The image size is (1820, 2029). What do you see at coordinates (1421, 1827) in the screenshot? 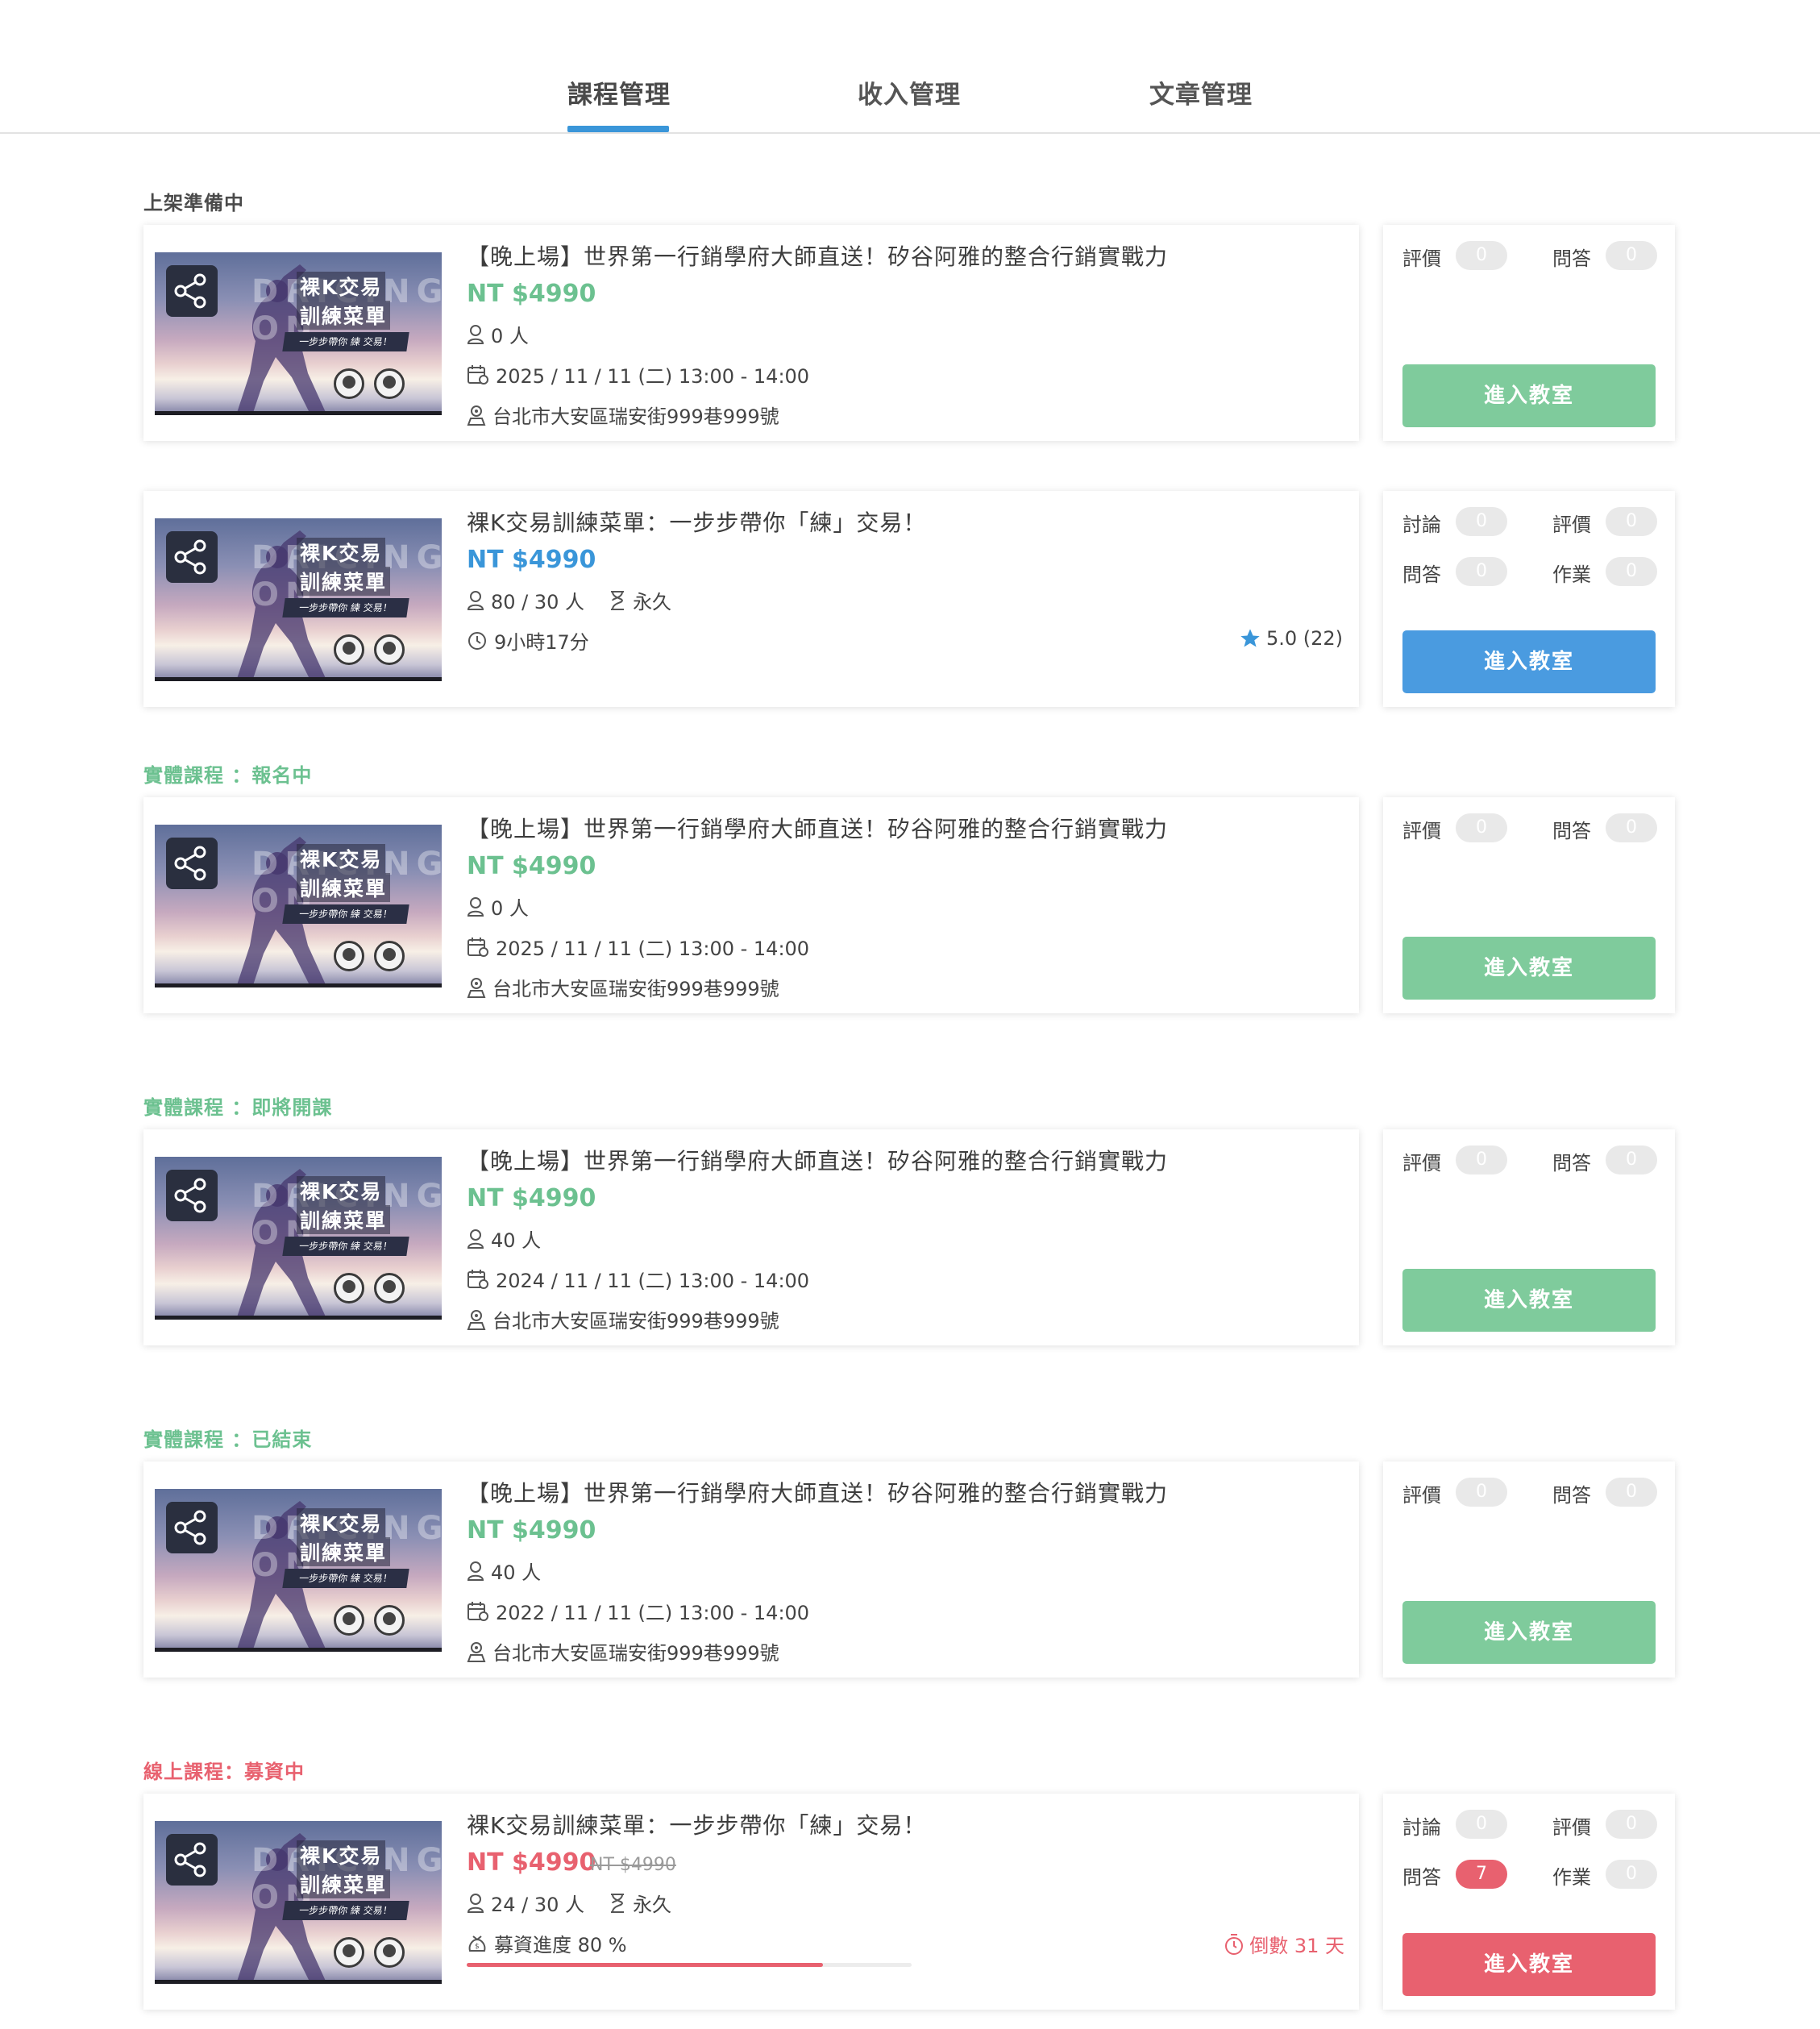
I see `stat-label: 討論` at bounding box center [1421, 1827].